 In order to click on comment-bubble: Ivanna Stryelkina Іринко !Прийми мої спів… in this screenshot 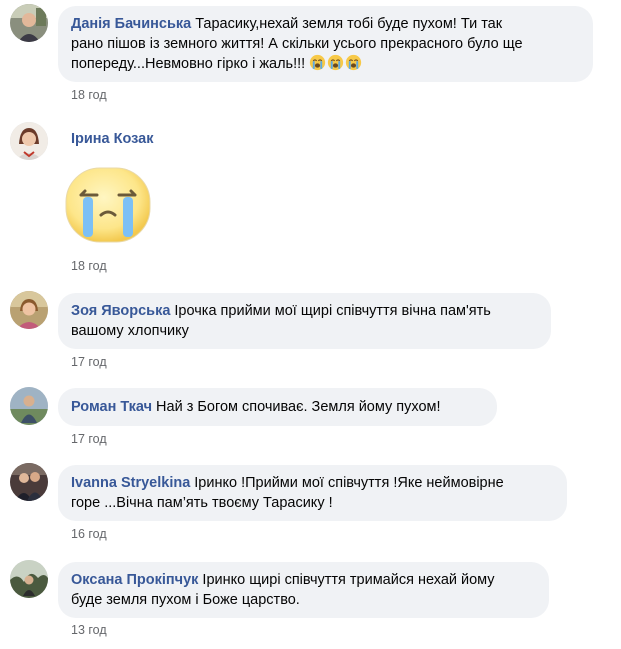, I will do `click(312, 493)`.